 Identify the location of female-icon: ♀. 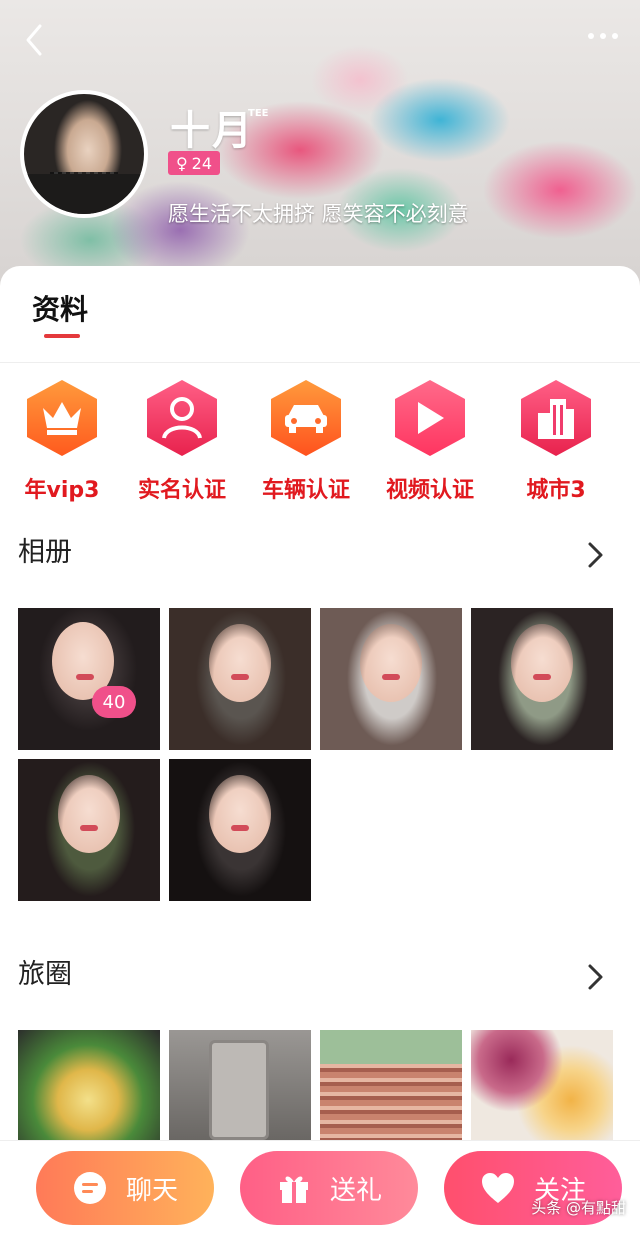
(181, 163).